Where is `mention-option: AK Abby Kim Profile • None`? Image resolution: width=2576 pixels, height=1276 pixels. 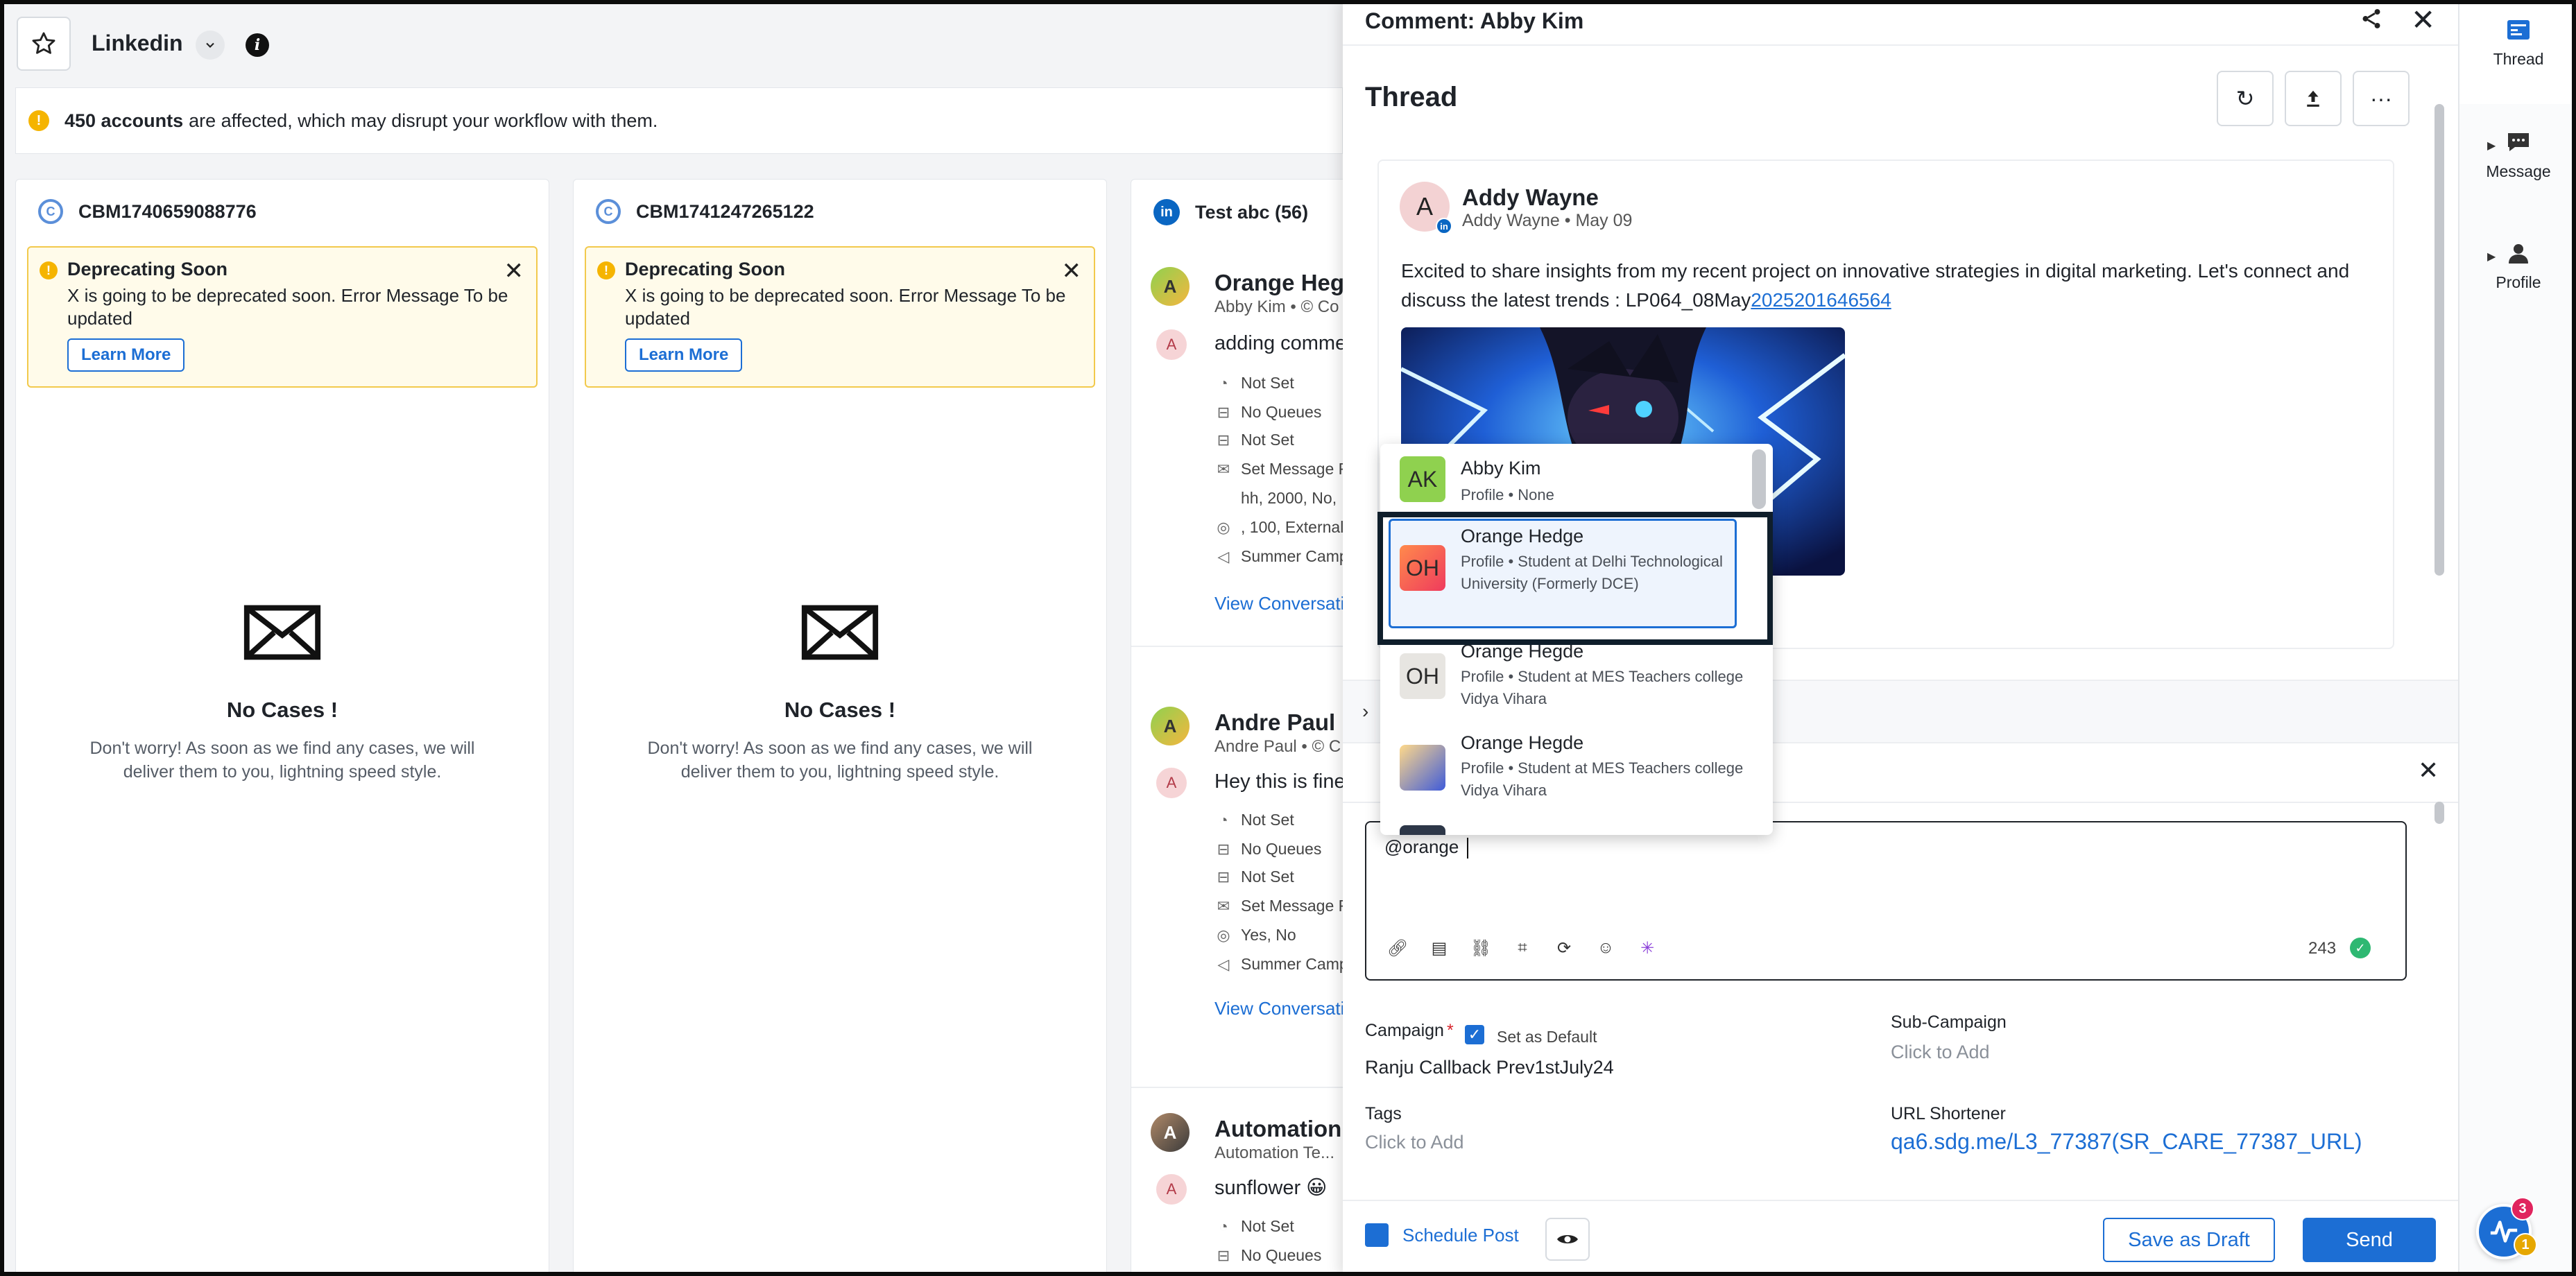 mention-option: AK Abby Kim Profile • None is located at coordinates (1567, 486).